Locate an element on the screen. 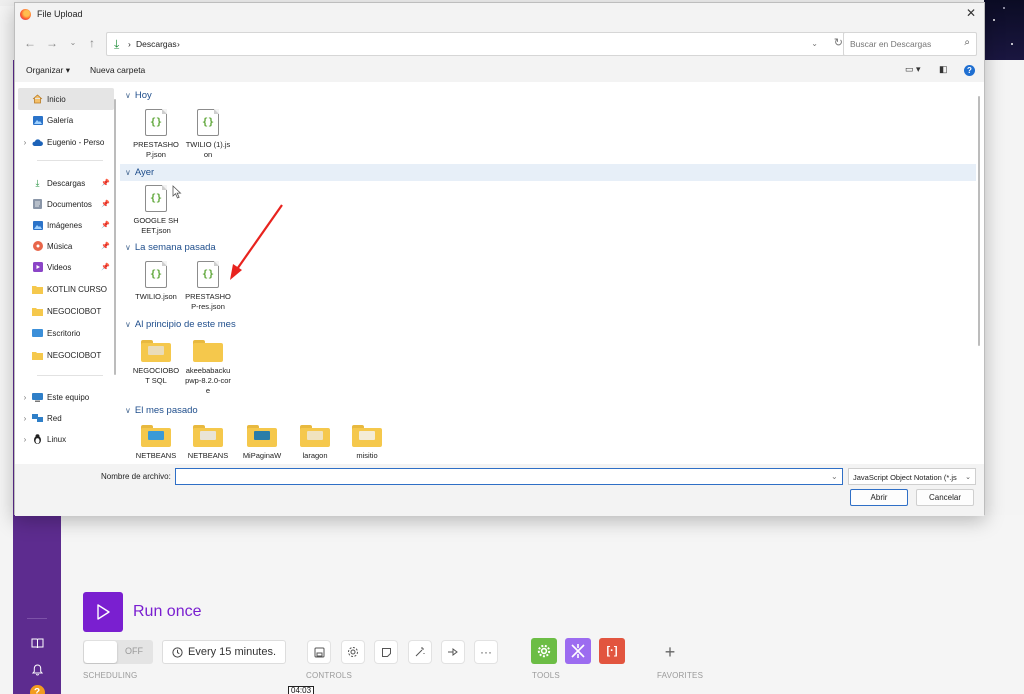 The width and height of the screenshot is (1024, 694). notes-icon is located at coordinates (386, 652).